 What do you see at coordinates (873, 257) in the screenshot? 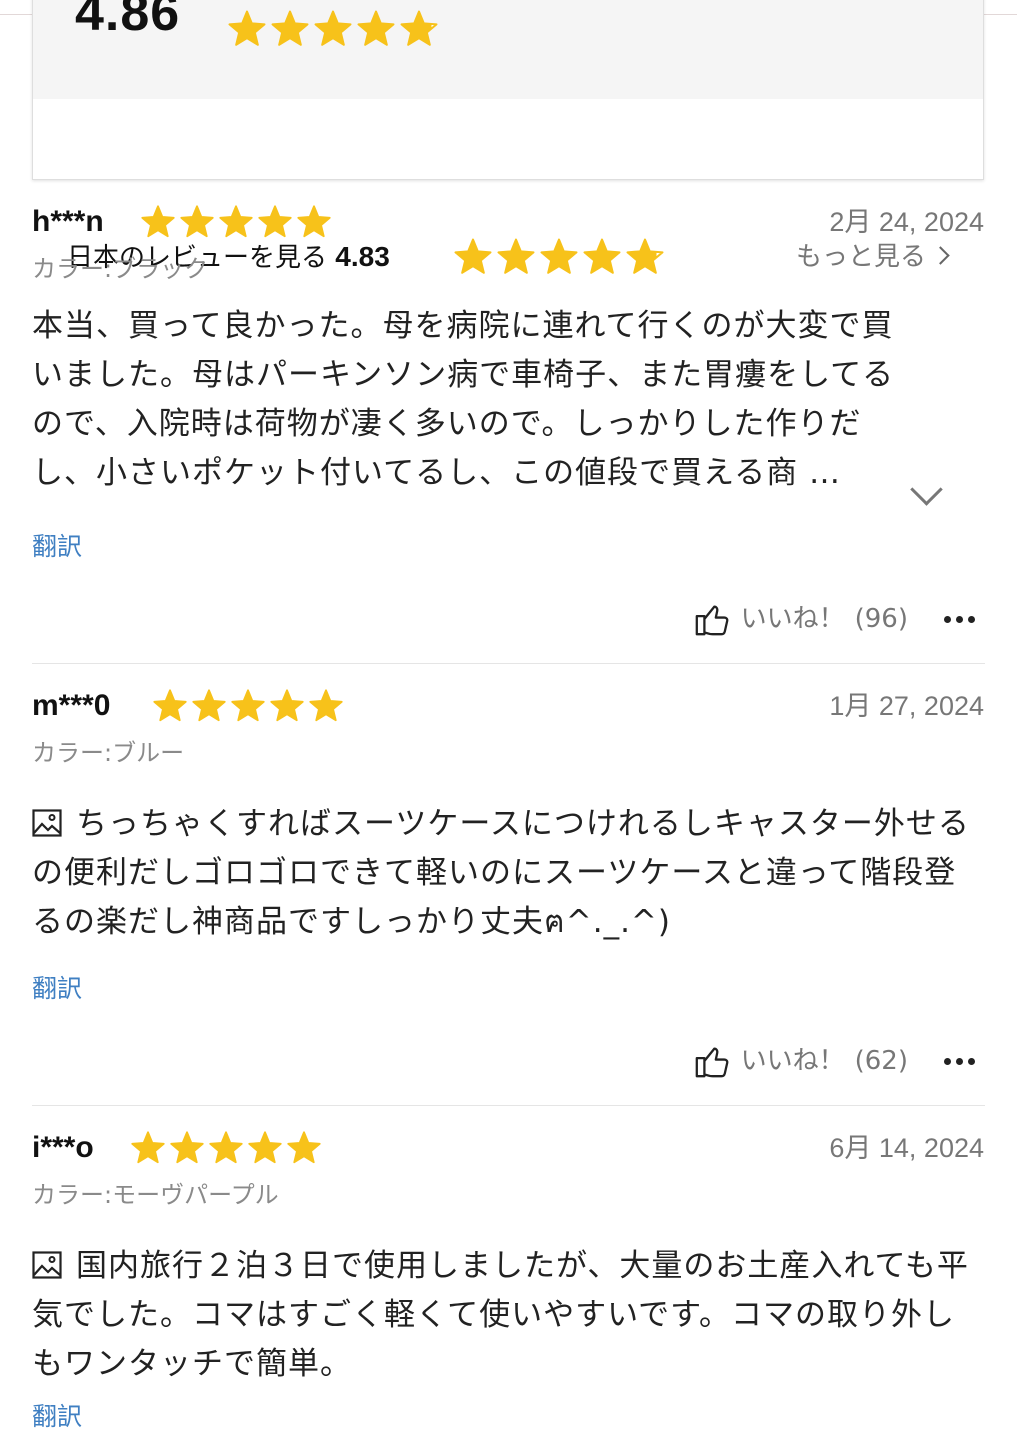
I see `see-more-link: もっと見る` at bounding box center [873, 257].